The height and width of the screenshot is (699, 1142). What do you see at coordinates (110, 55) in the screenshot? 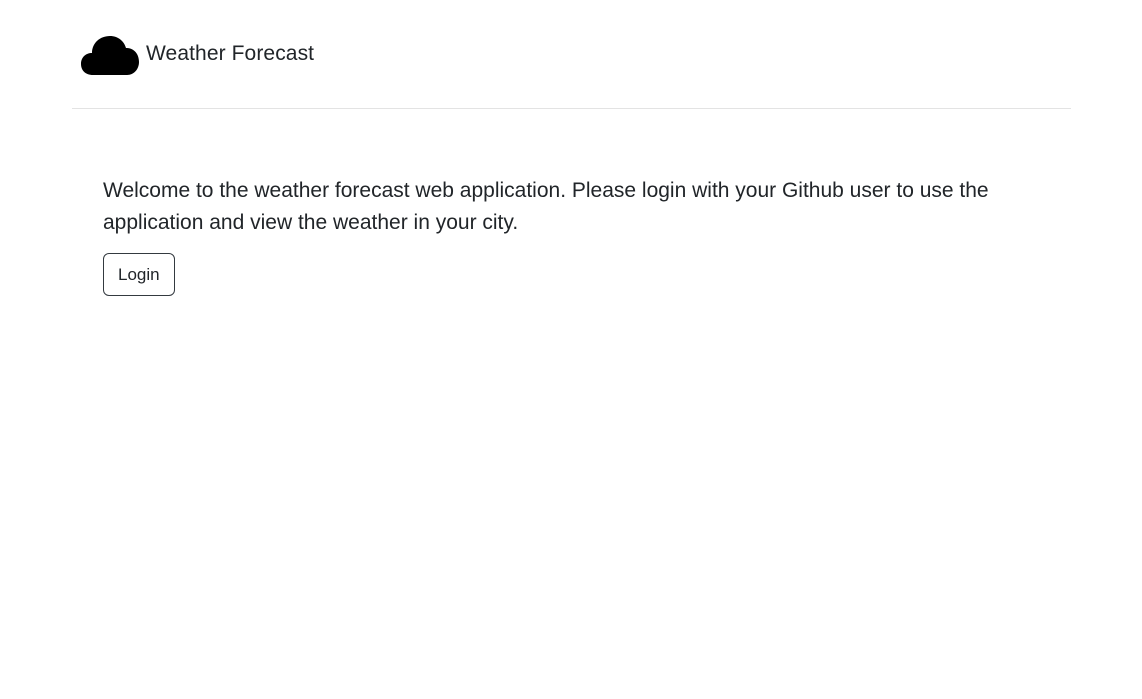
I see `cloud-icon` at bounding box center [110, 55].